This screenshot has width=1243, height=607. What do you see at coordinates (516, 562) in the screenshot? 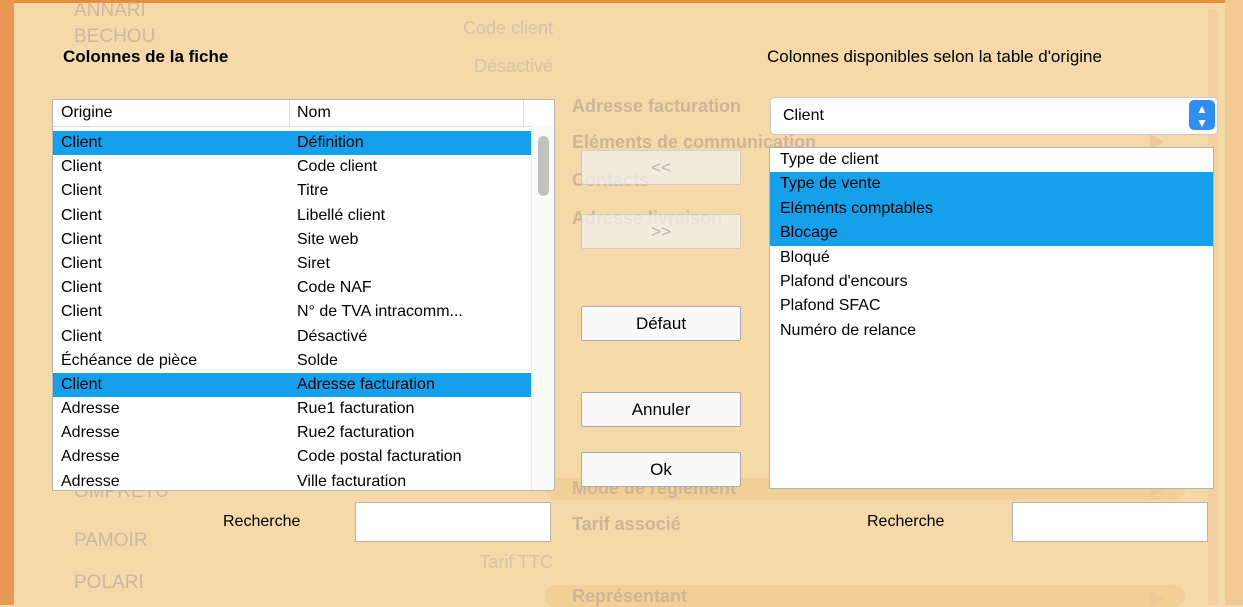
I see `bg-field-label: Tarif TTC` at bounding box center [516, 562].